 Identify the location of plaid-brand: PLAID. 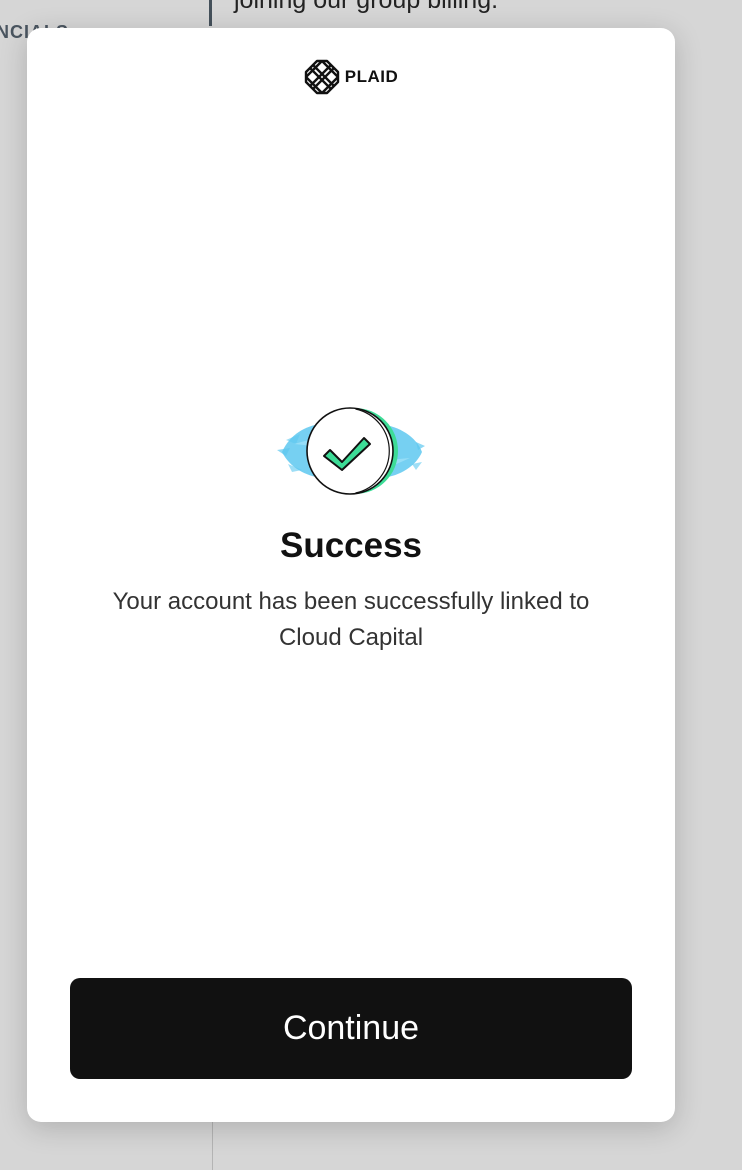
(351, 77).